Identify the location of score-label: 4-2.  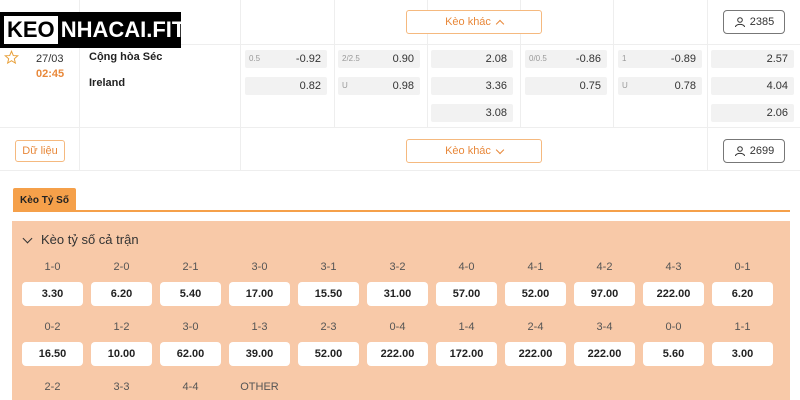
(604, 267).